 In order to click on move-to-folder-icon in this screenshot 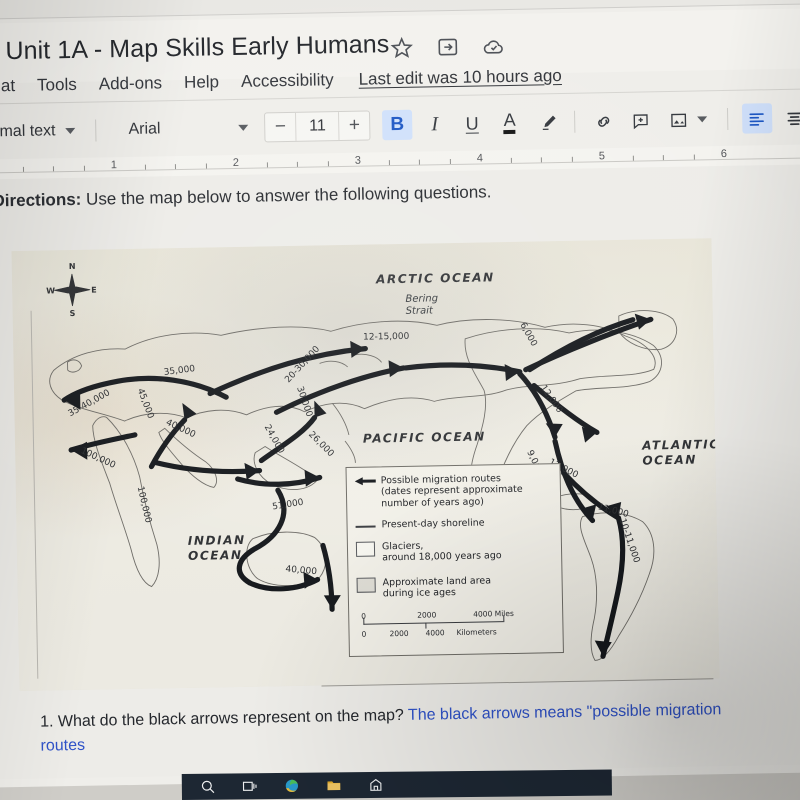, I will do `click(448, 47)`.